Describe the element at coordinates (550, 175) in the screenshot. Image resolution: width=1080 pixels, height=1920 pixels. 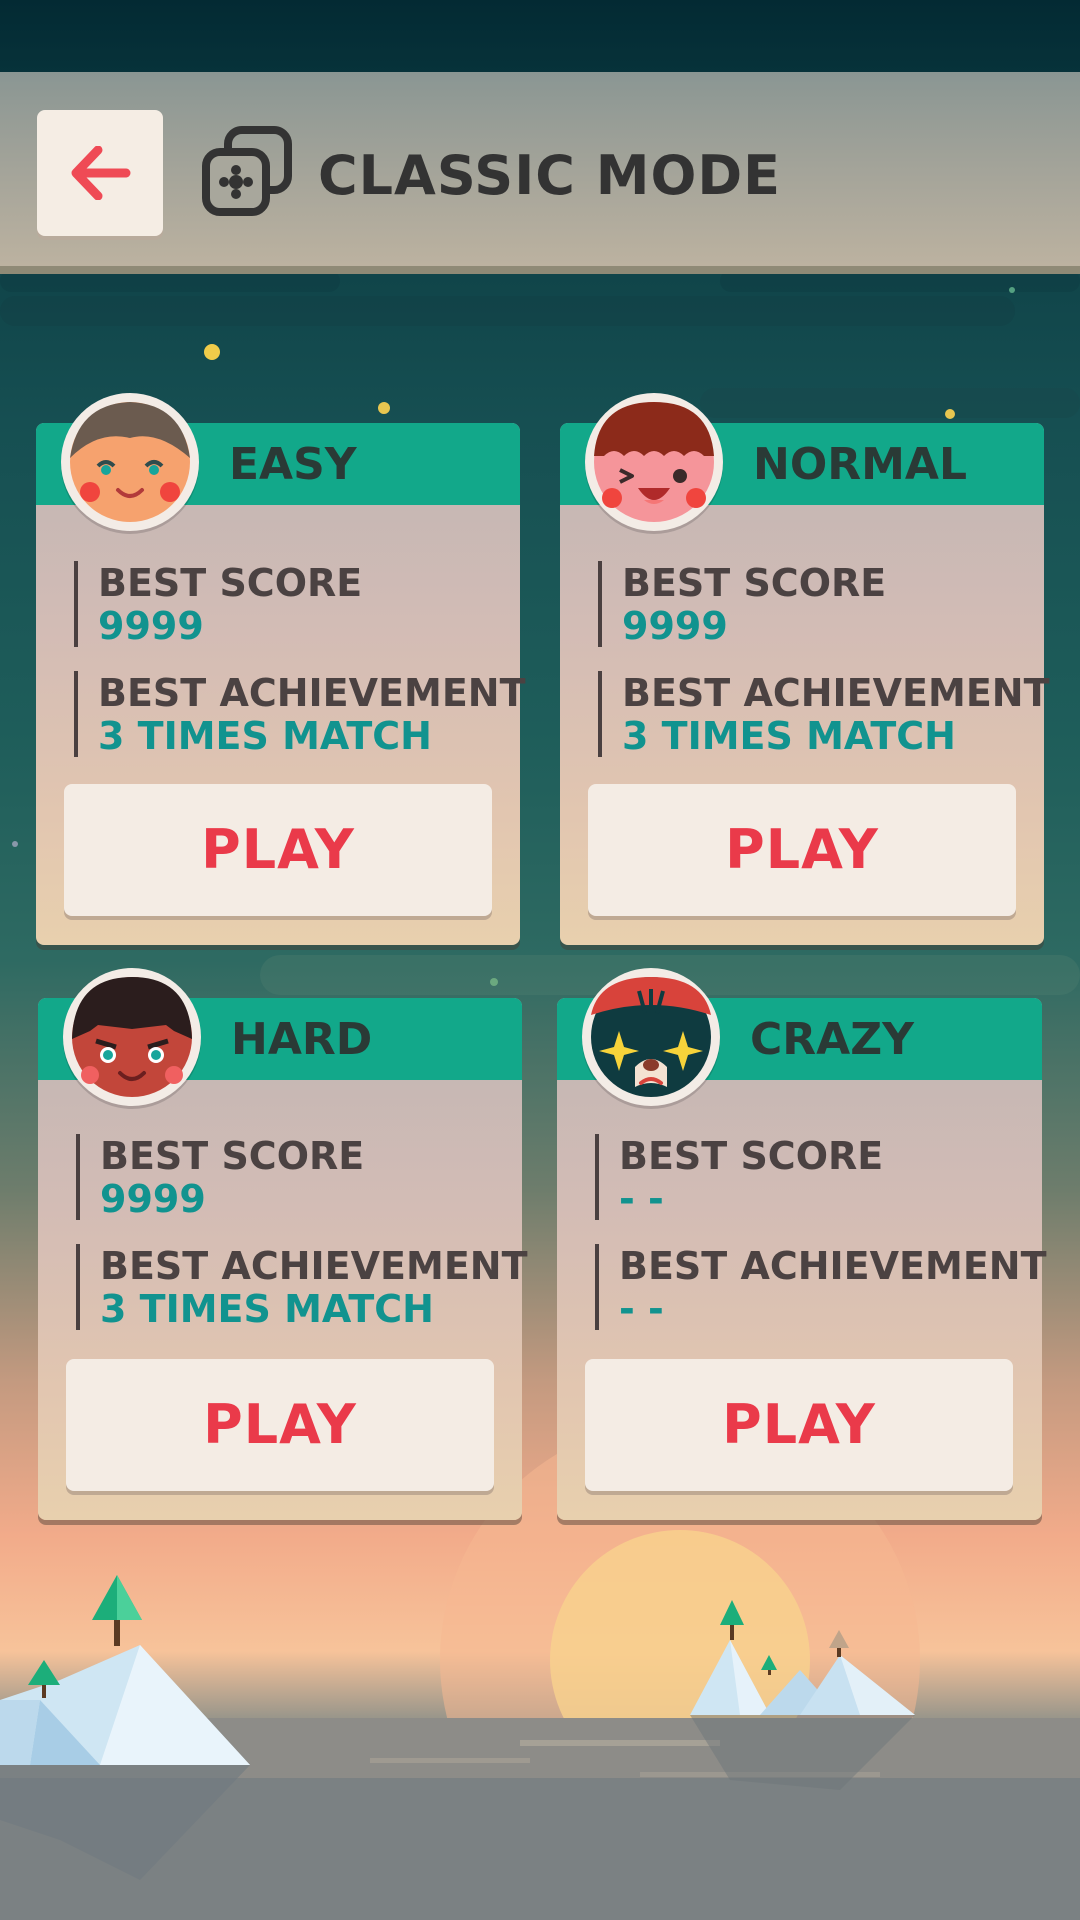
I see `page-title: CLASSIC MODE` at that location.